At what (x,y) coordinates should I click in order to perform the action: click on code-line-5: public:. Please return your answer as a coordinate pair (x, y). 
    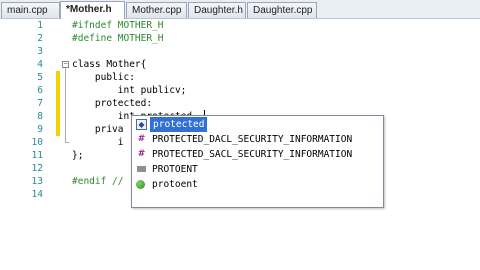
    Looking at the image, I should click on (103, 77).